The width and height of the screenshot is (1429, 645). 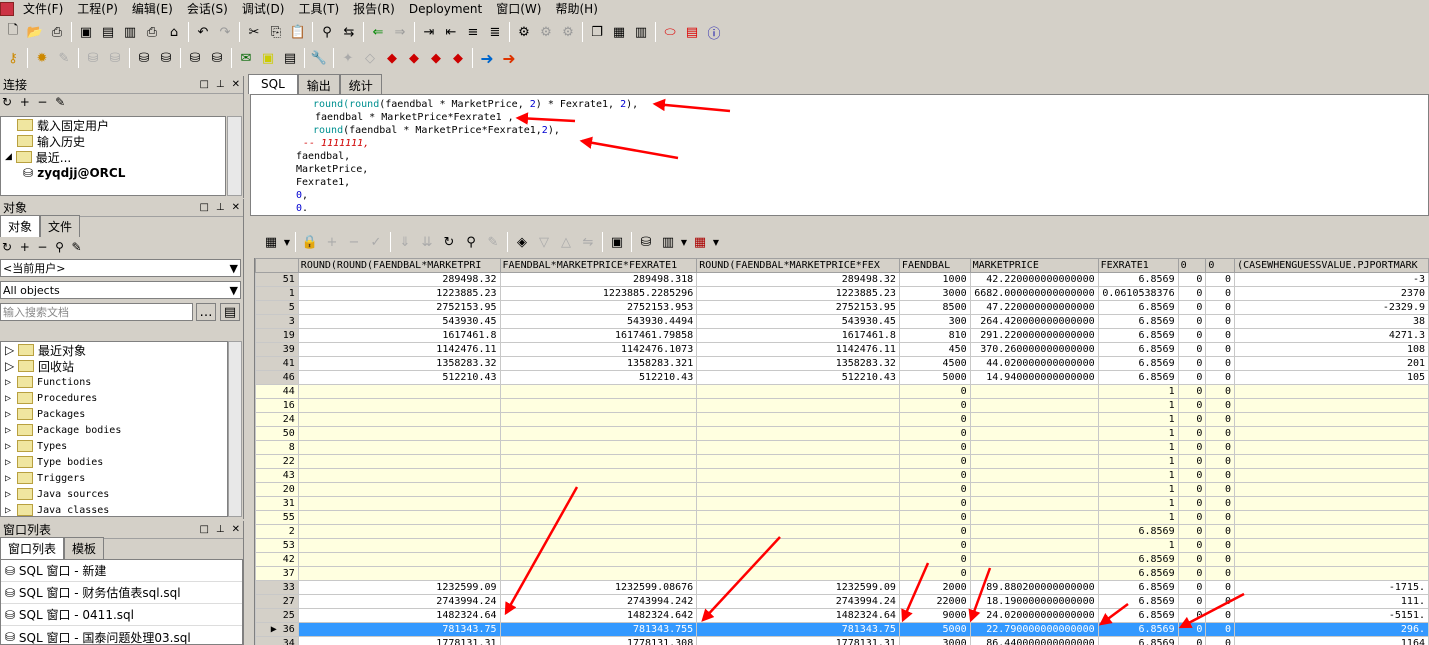 What do you see at coordinates (598, 349) in the screenshot?
I see `table-cell: 1142476.1073` at bounding box center [598, 349].